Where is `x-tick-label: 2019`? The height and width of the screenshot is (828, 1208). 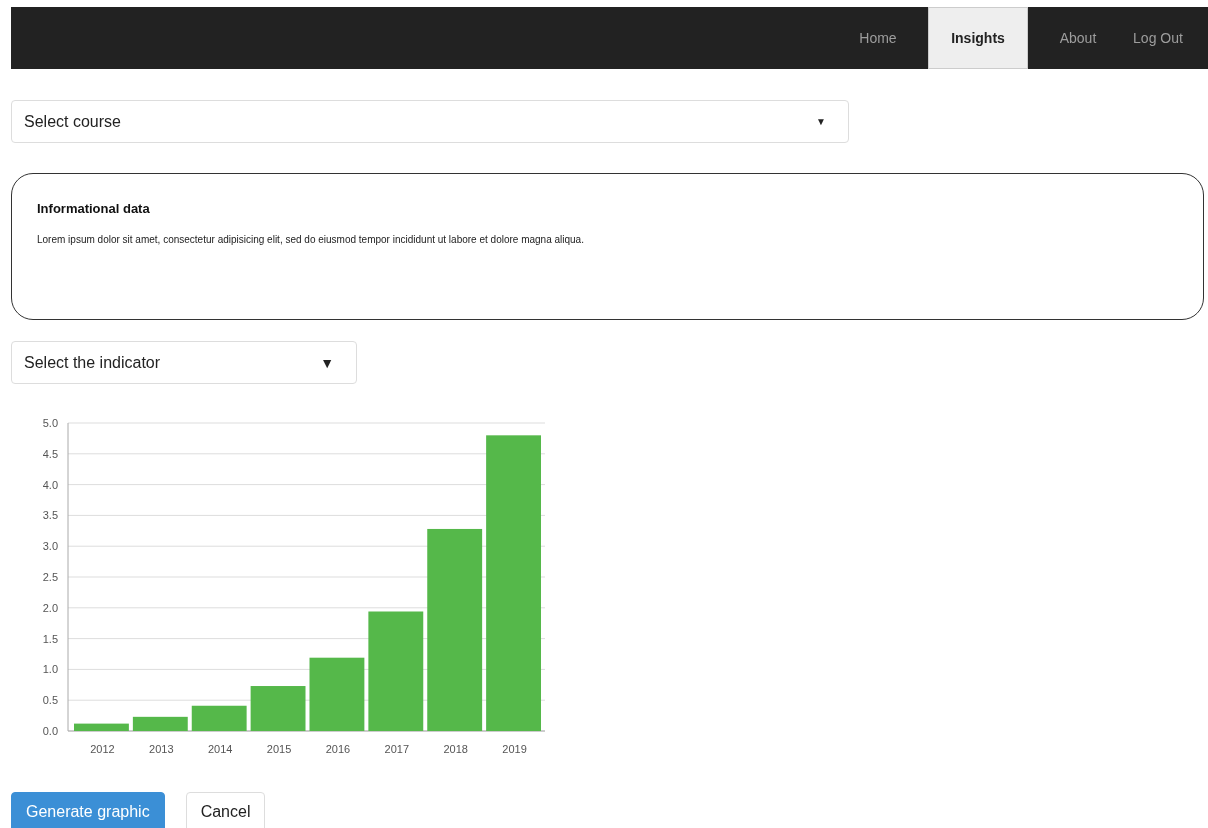
x-tick-label: 2019 is located at coordinates (514, 749).